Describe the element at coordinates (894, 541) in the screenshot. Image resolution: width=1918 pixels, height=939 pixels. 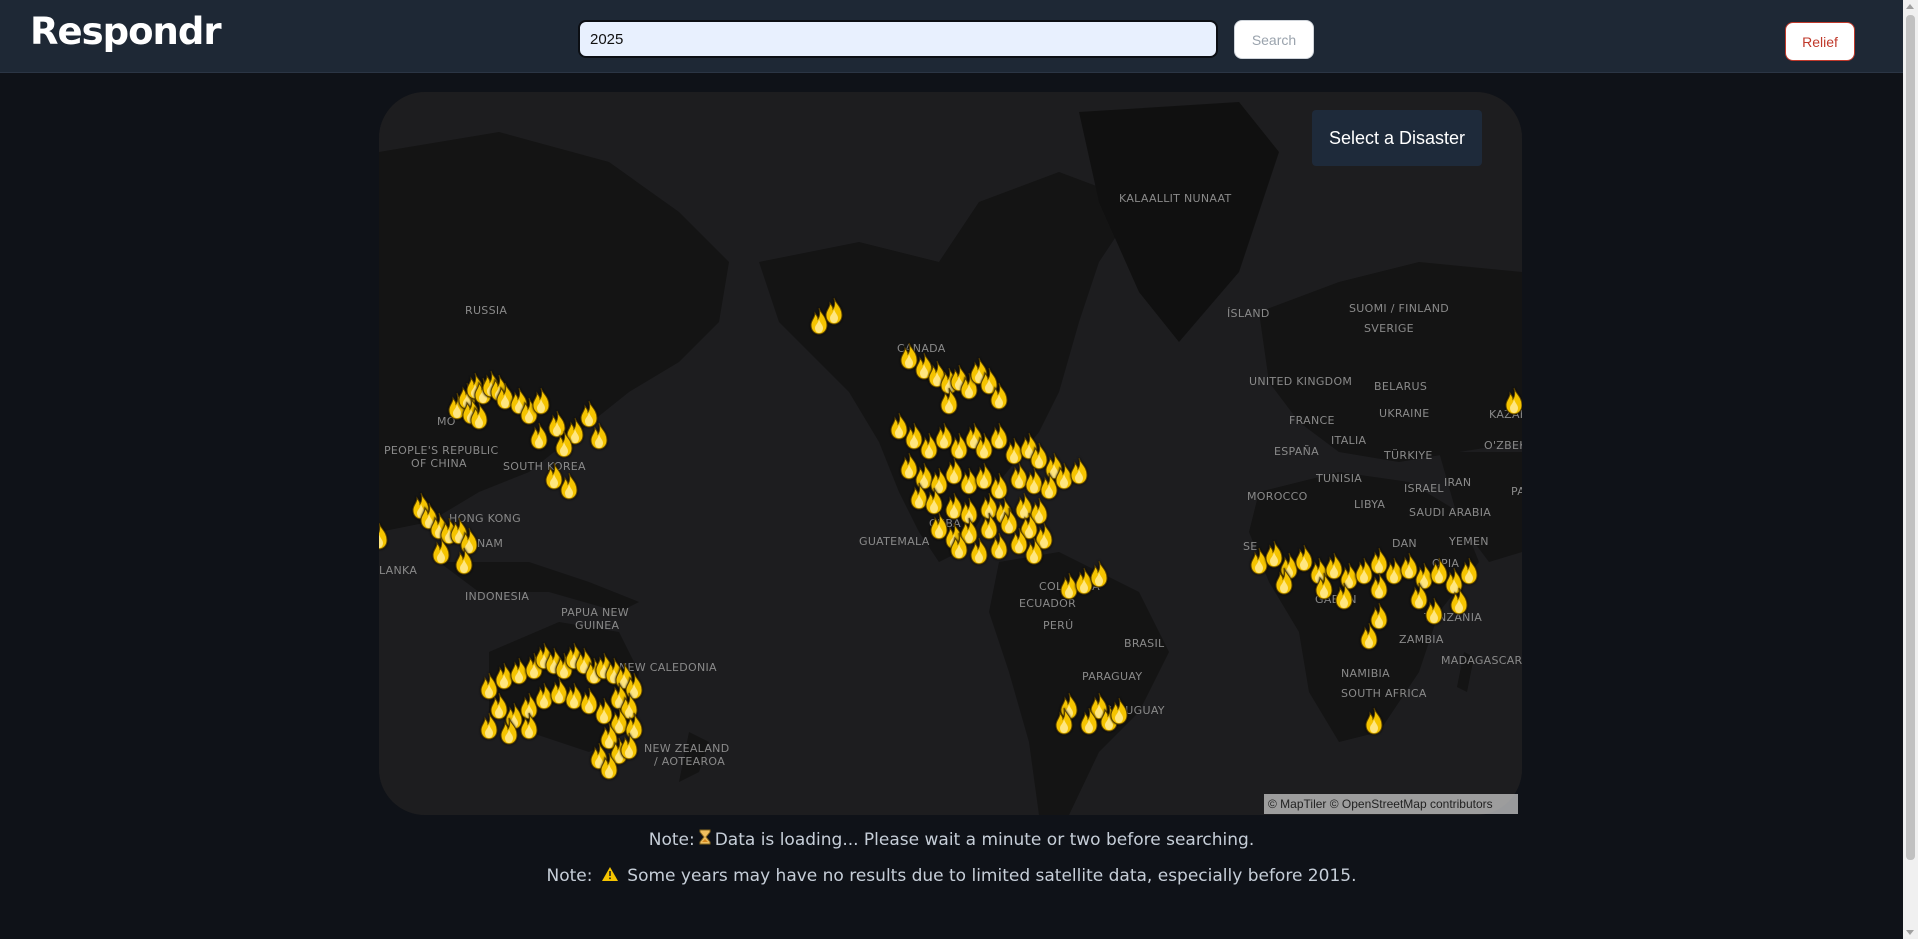
I see `map-label-guatemala: GUATEMALA` at that location.